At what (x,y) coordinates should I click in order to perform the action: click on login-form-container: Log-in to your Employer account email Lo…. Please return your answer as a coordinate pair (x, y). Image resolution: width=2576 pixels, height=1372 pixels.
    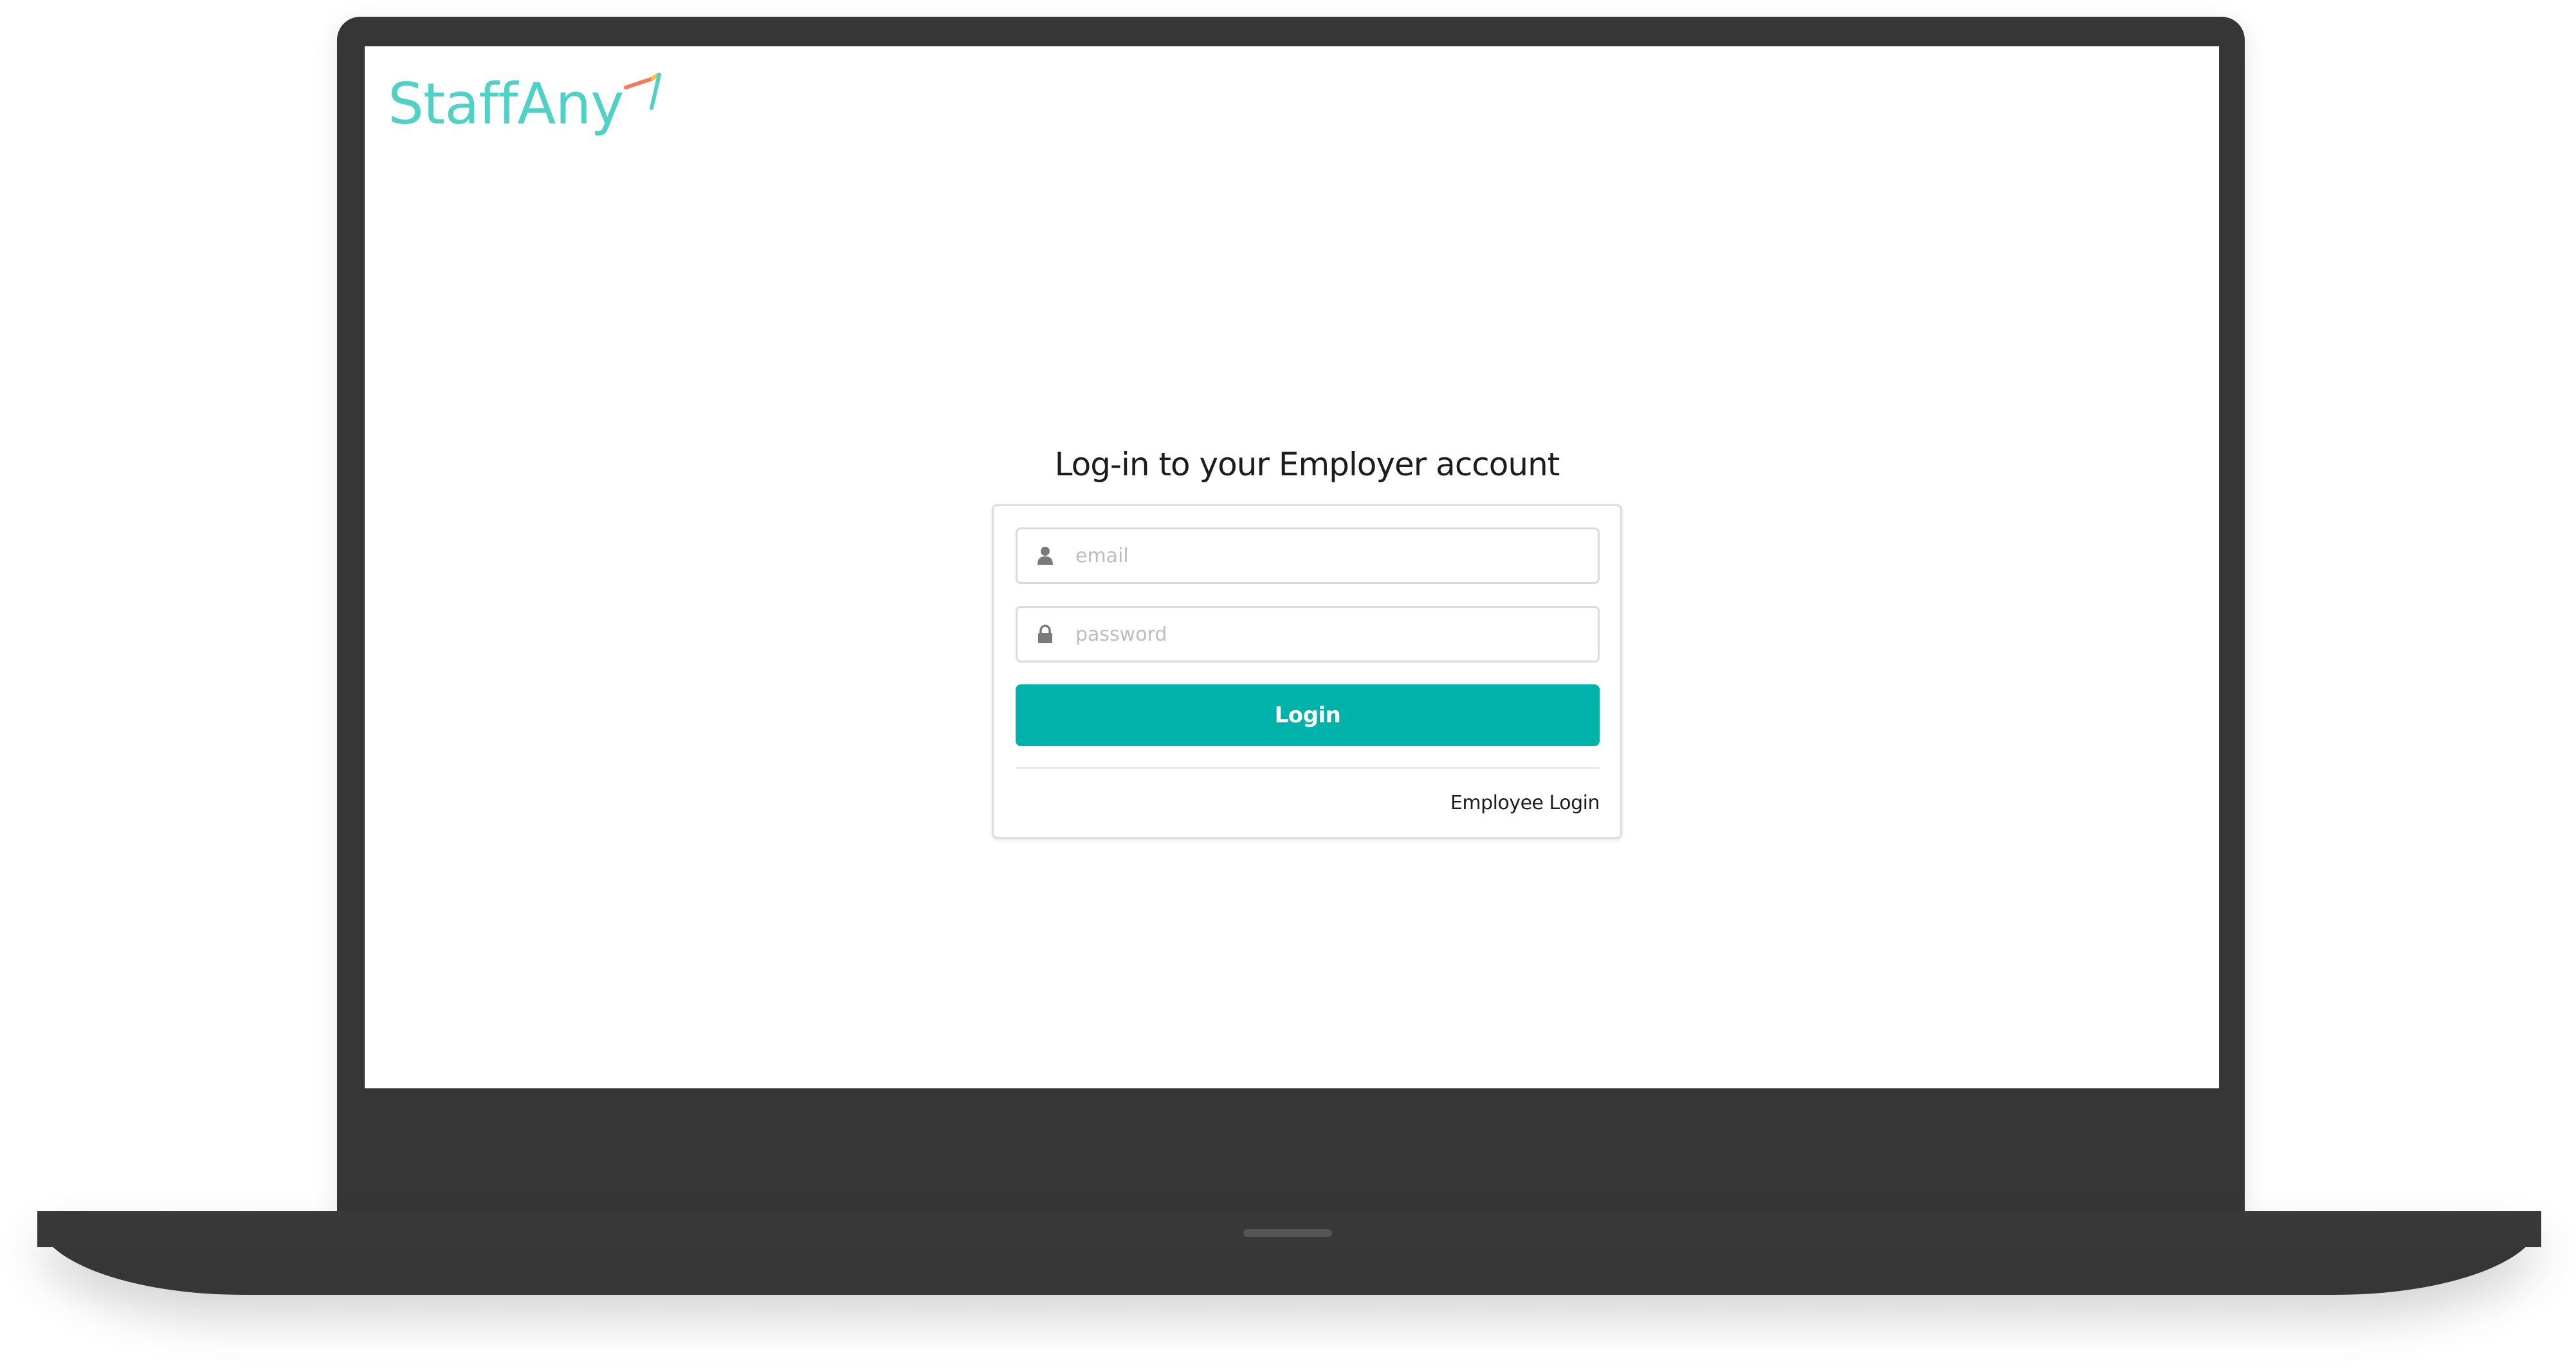
    Looking at the image, I should click on (1307, 639).